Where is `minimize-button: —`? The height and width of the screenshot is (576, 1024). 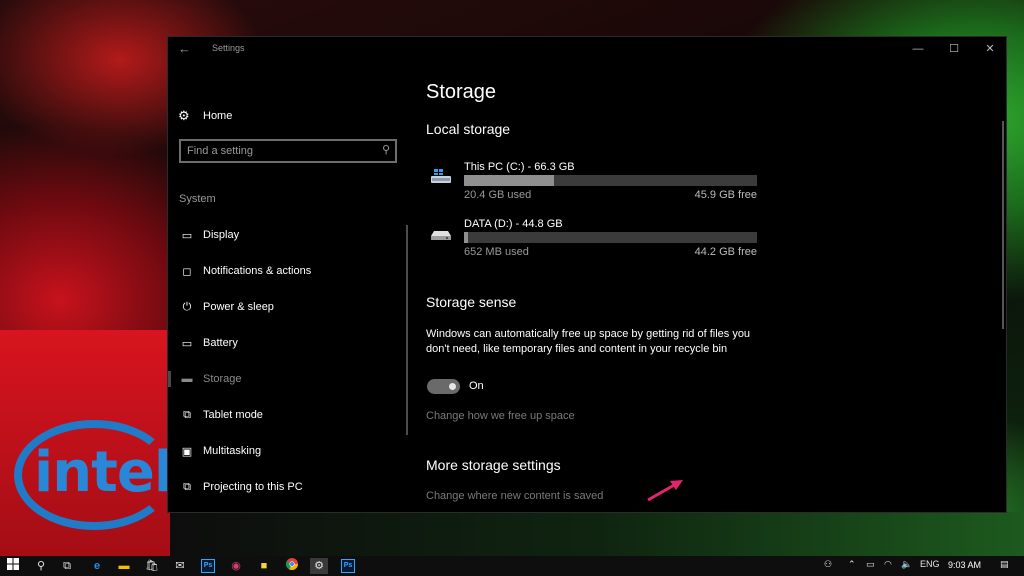
minimize-button: — is located at coordinates (918, 49).